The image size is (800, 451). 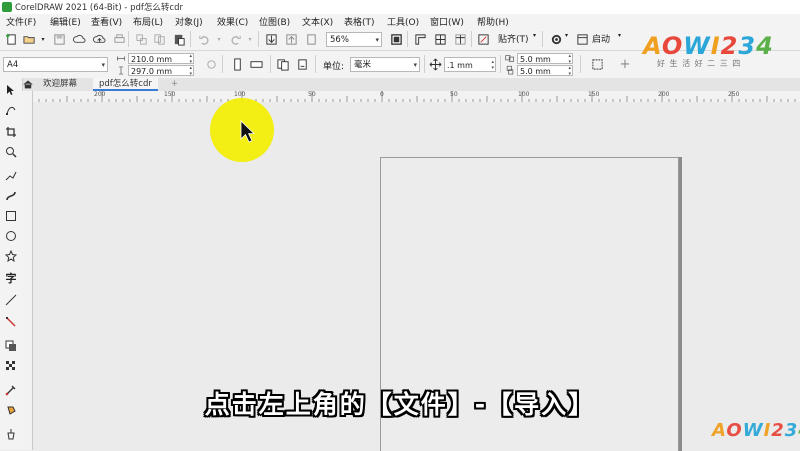 I want to click on height-icon, so click(x=121, y=70).